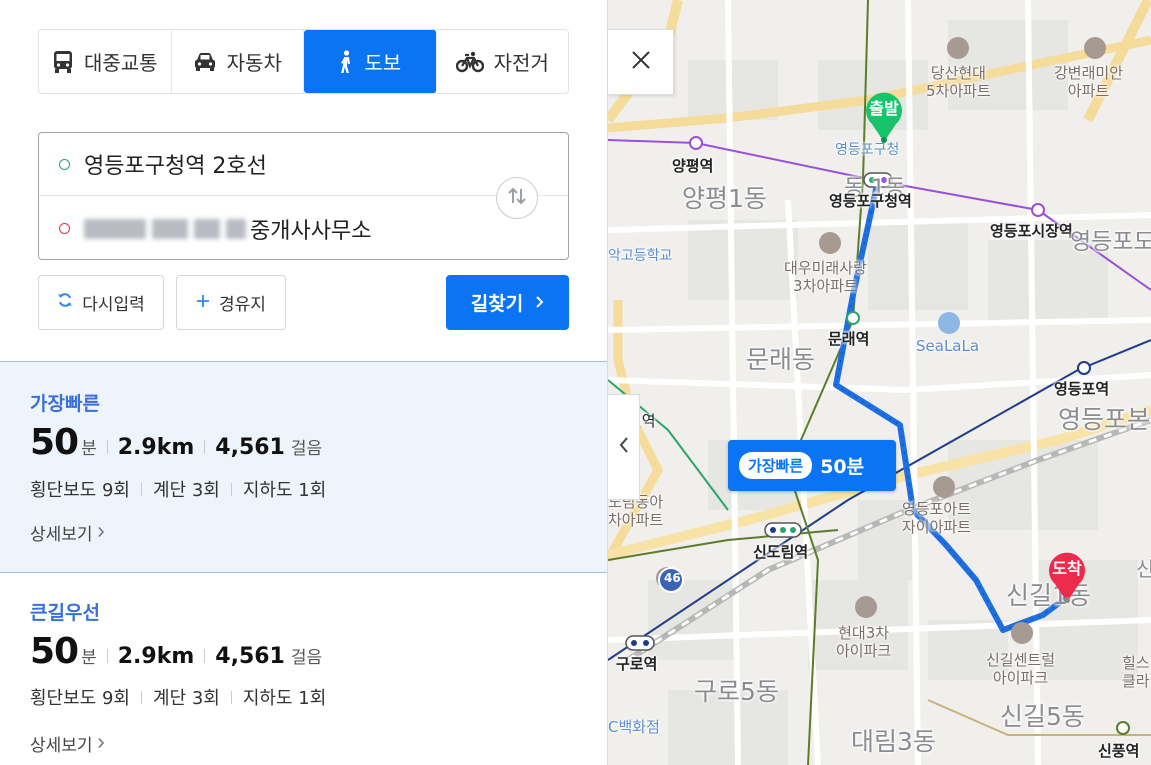  I want to click on route-tag-time: 50분, so click(842, 467).